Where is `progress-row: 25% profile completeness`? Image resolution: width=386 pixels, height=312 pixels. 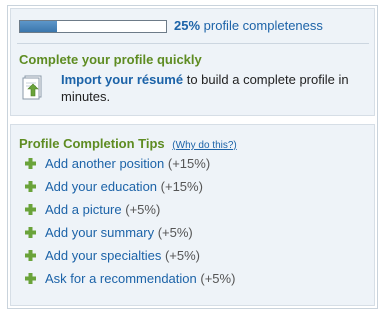
progress-row: 25% profile completeness is located at coordinates (194, 27).